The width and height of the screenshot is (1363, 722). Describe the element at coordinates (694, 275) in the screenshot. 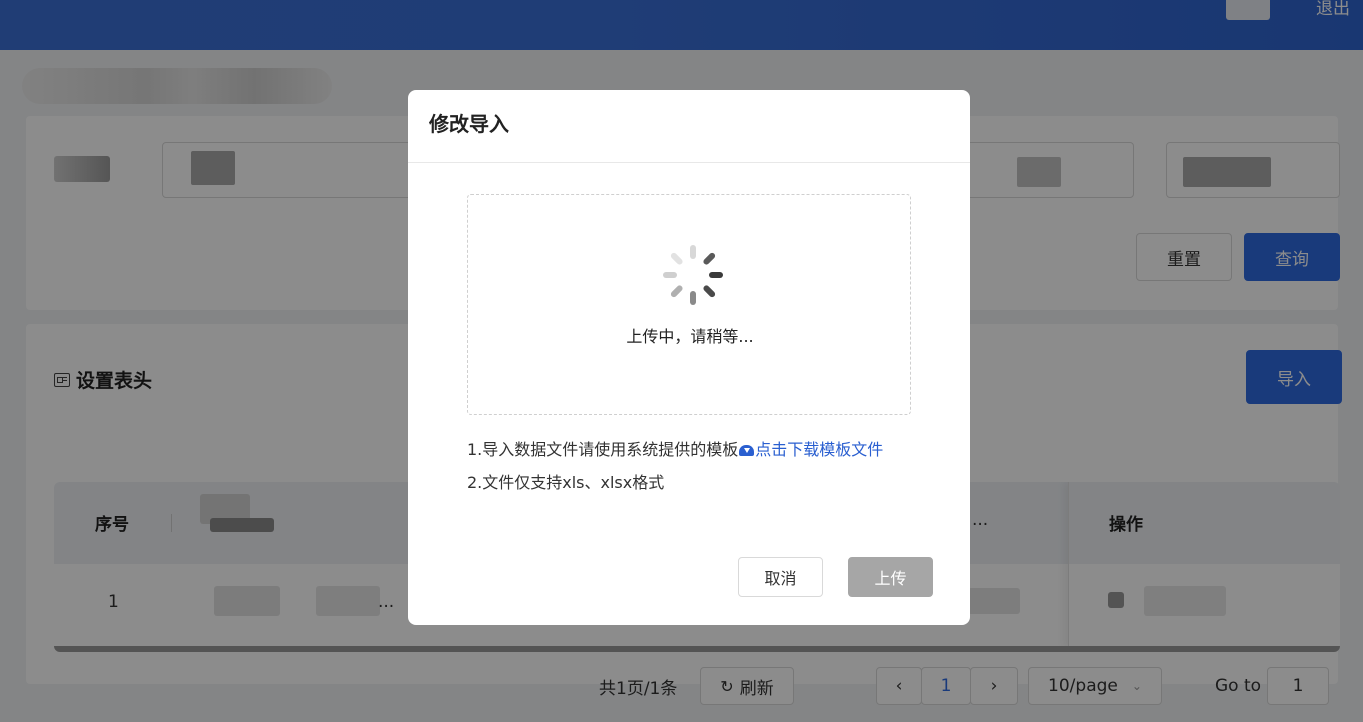

I see `loading-spinner-icon` at that location.